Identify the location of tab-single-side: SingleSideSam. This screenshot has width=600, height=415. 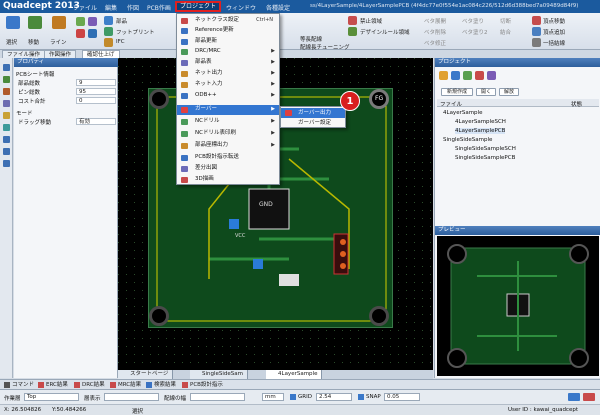
(219, 374).